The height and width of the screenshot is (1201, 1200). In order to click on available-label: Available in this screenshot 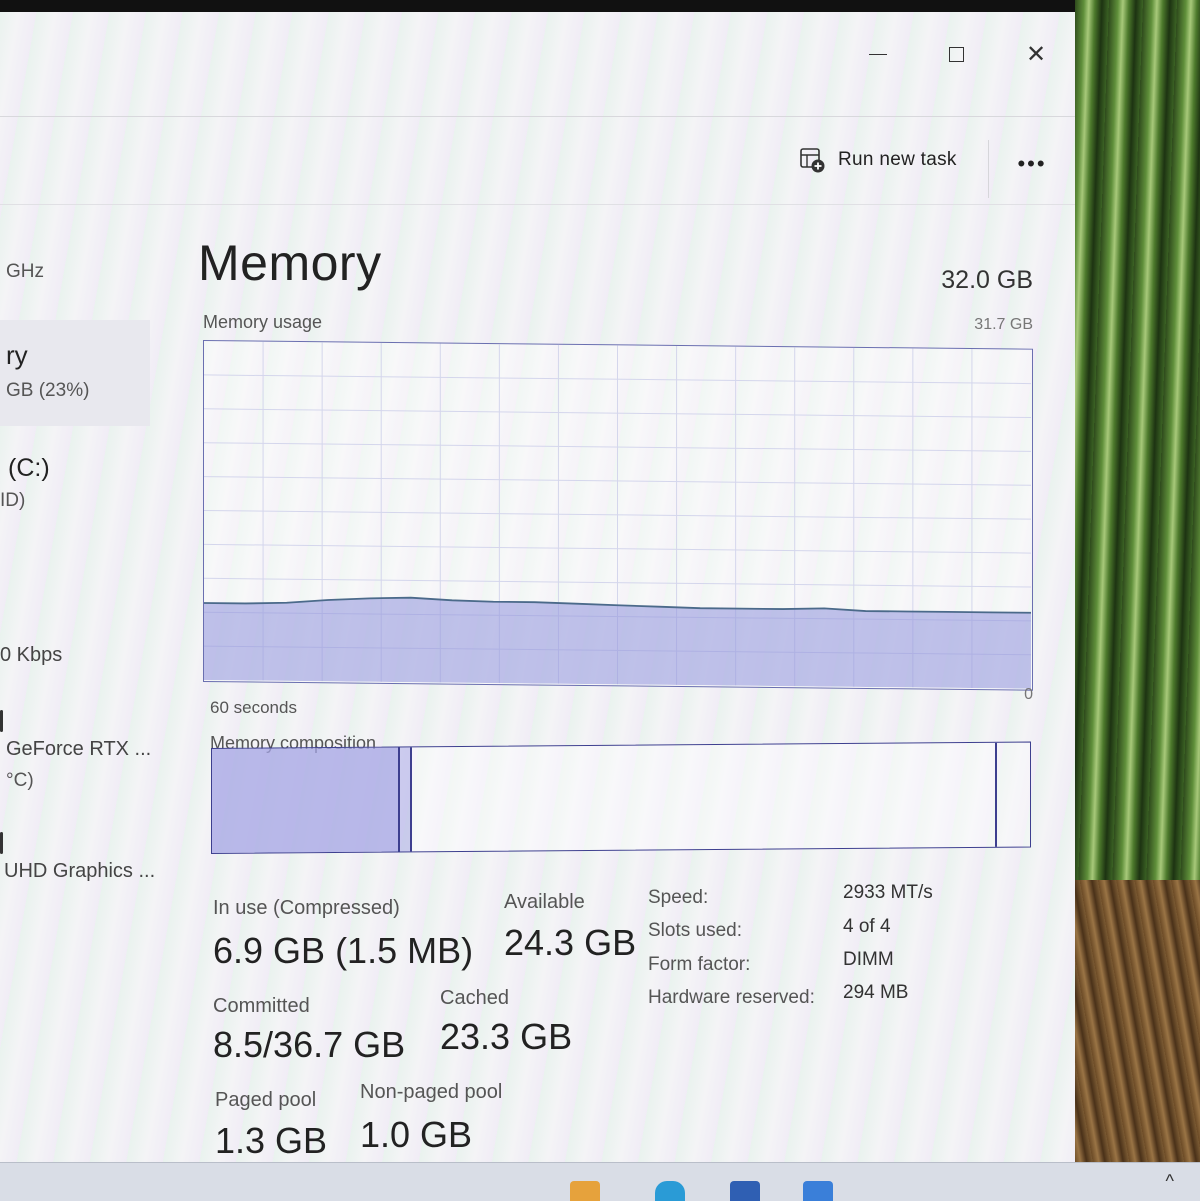, I will do `click(544, 902)`.